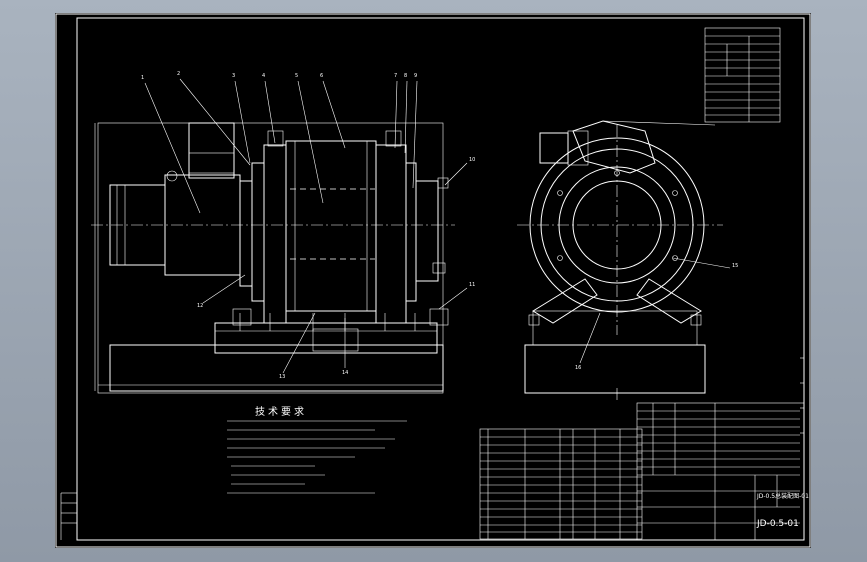 Image resolution: width=867 pixels, height=562 pixels. I want to click on balloon-3: 3, so click(234, 76).